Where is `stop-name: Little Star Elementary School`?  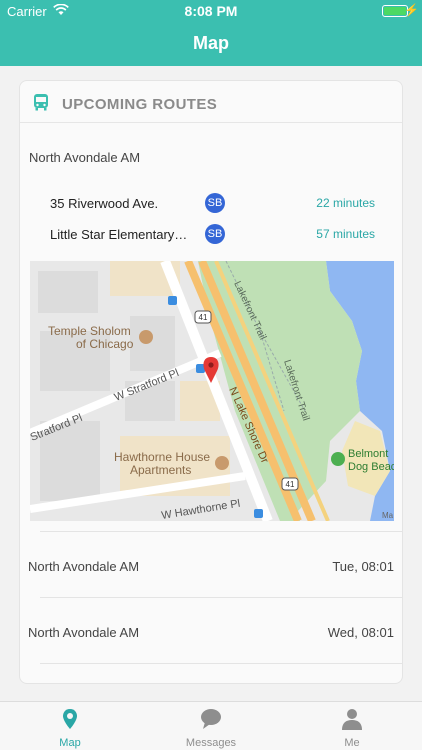 stop-name: Little Star Elementary School is located at coordinates (120, 234).